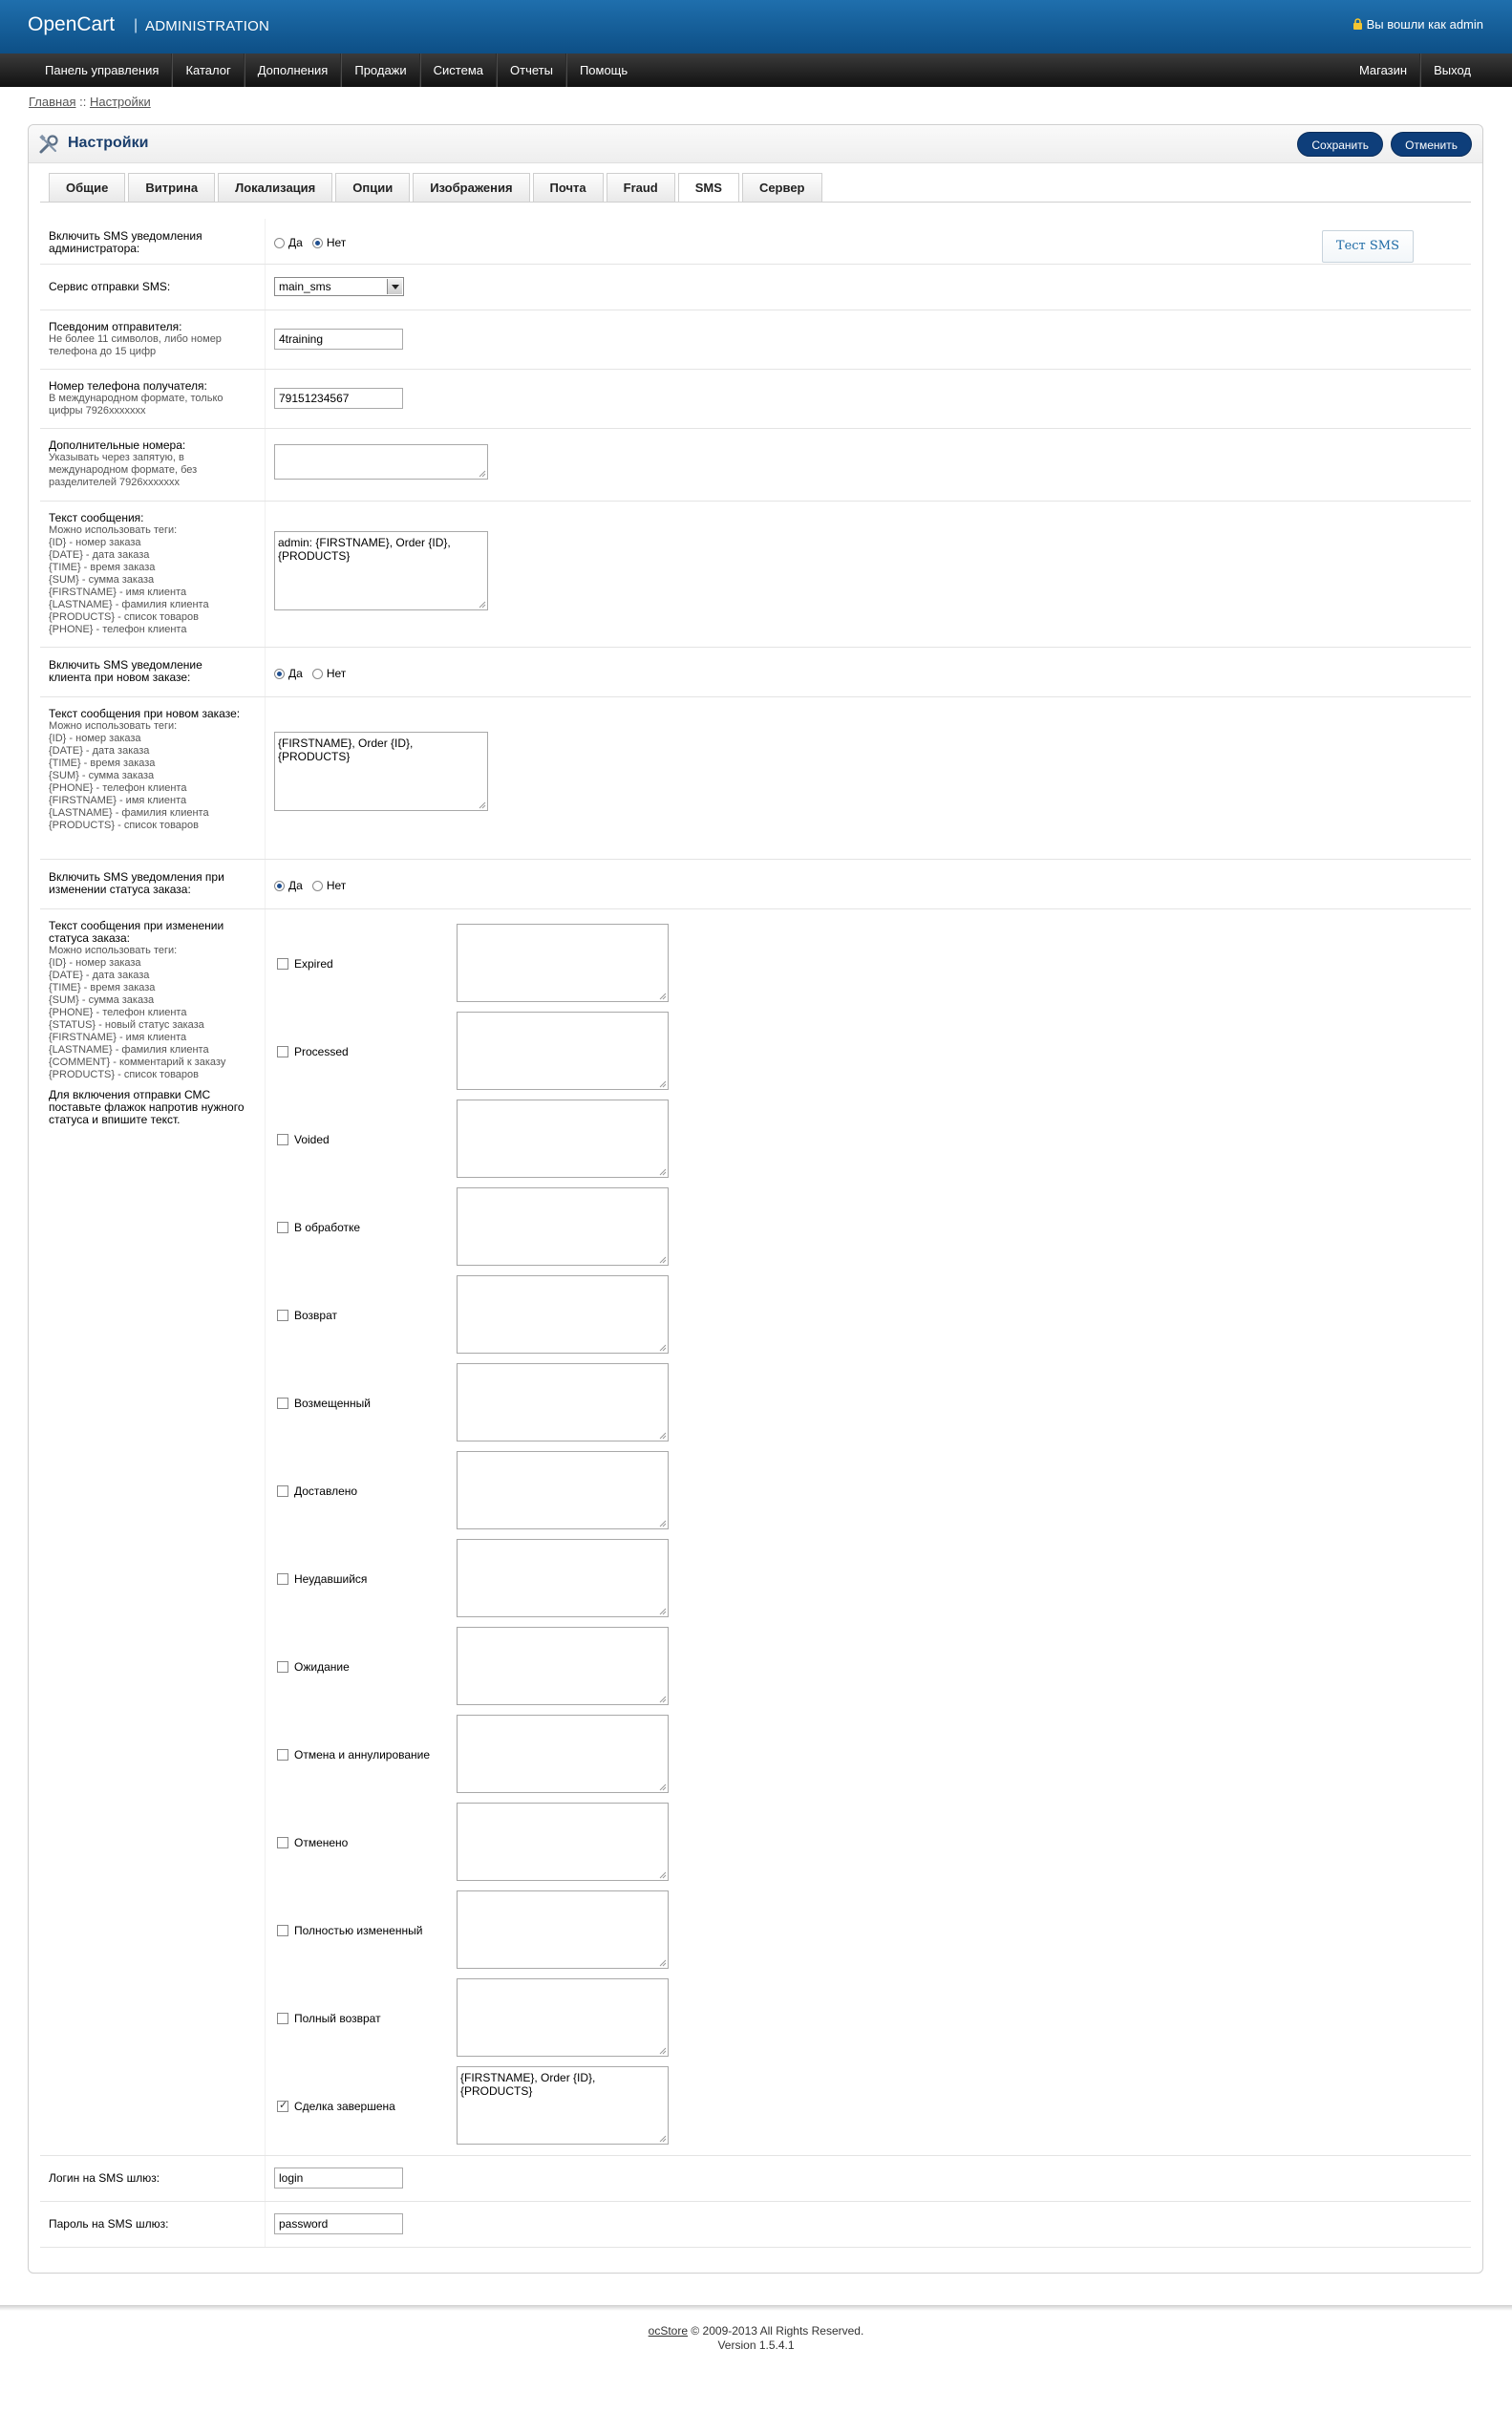 The height and width of the screenshot is (2413, 1512). What do you see at coordinates (279, 885) in the screenshot?
I see `status-notify-yes-radio` at bounding box center [279, 885].